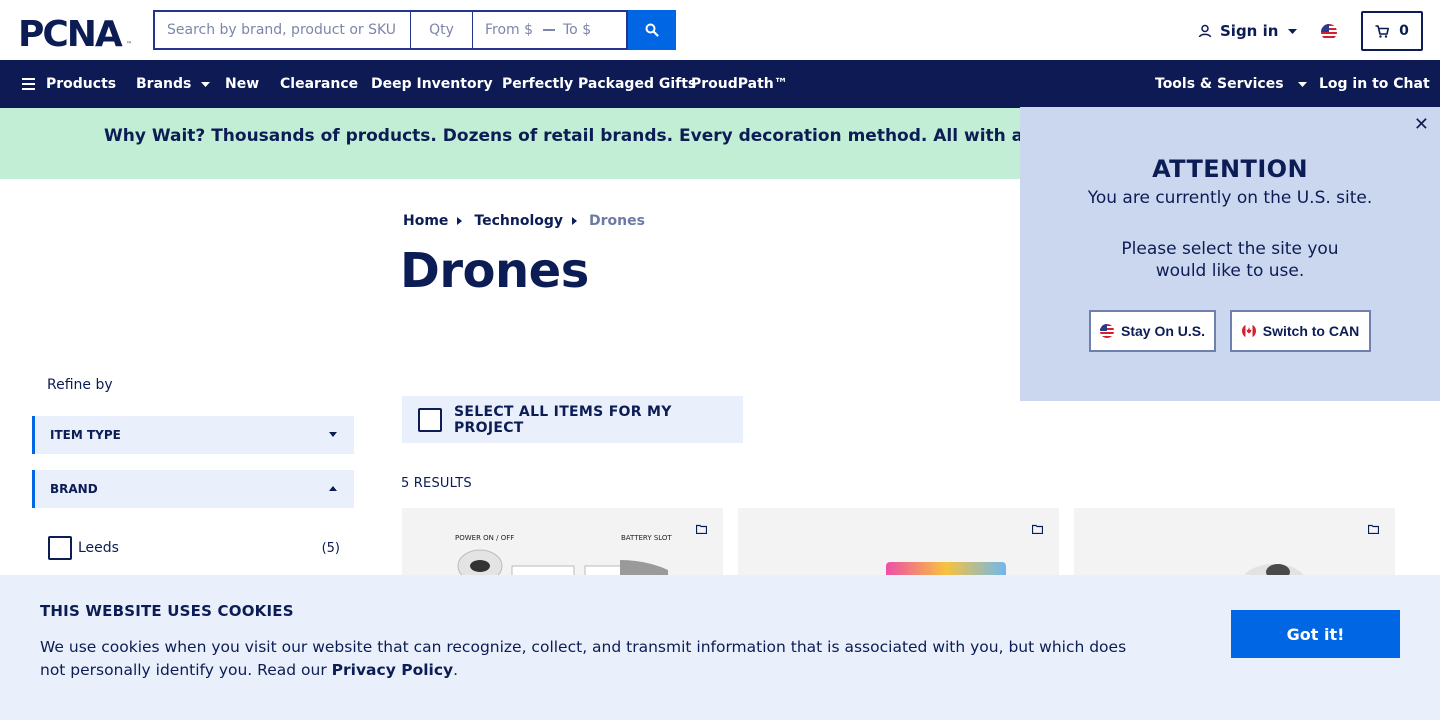 Image resolution: width=1440 pixels, height=720 pixels. What do you see at coordinates (28, 84) in the screenshot?
I see `hamburger-icon` at bounding box center [28, 84].